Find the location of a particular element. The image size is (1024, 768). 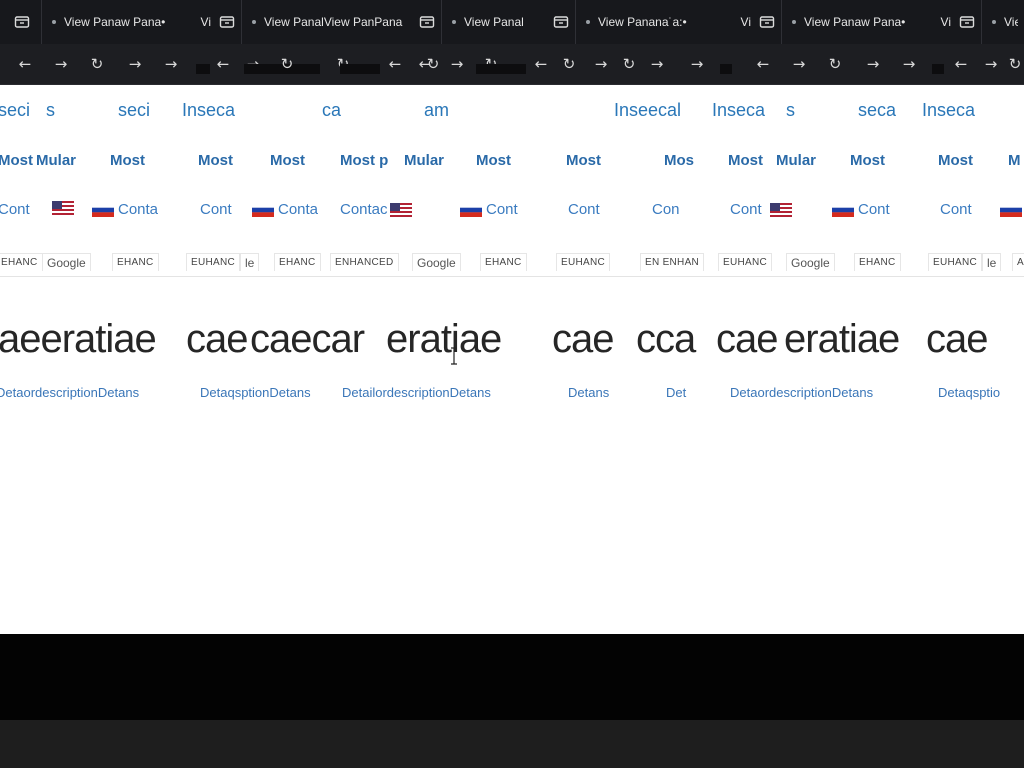

most-link: M is located at coordinates (1014, 160).